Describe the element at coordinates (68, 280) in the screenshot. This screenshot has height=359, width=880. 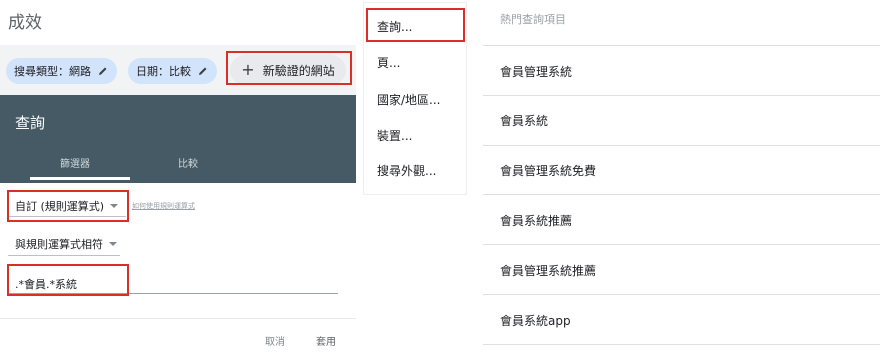
I see `highlight-box-regex` at that location.